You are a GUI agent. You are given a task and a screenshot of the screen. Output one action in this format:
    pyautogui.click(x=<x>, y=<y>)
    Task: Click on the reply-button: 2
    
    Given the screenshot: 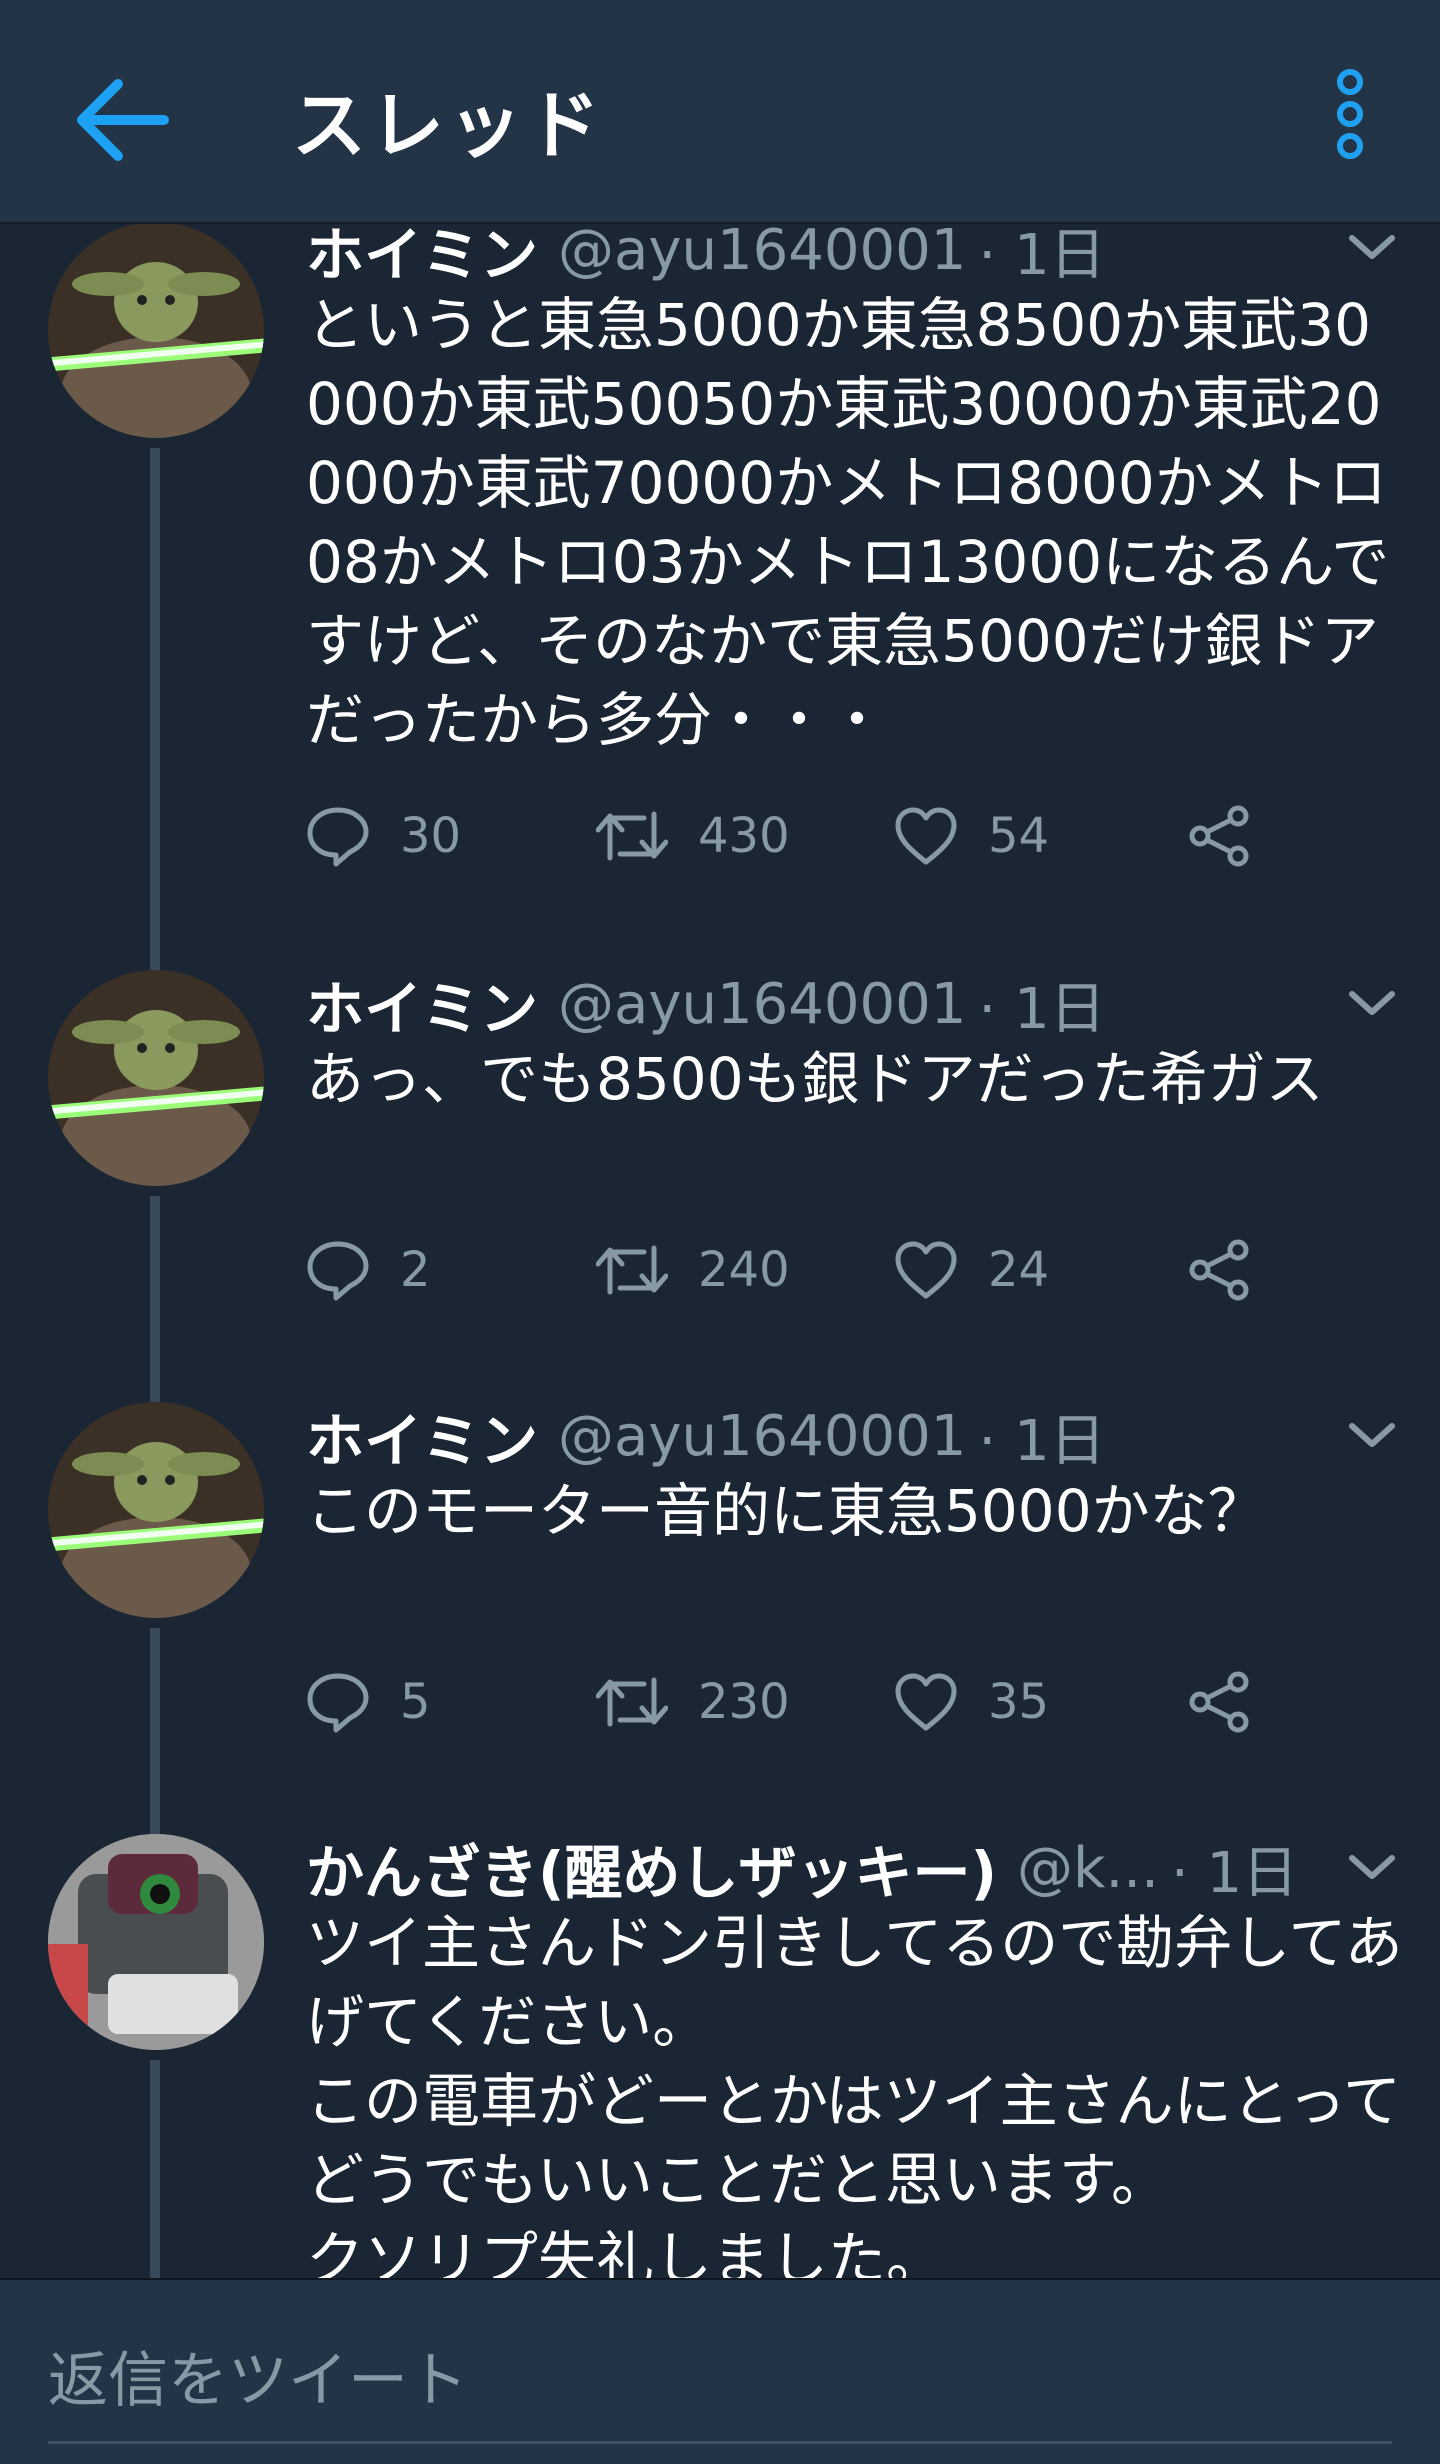 What is the action you would take?
    pyautogui.click(x=368, y=1270)
    